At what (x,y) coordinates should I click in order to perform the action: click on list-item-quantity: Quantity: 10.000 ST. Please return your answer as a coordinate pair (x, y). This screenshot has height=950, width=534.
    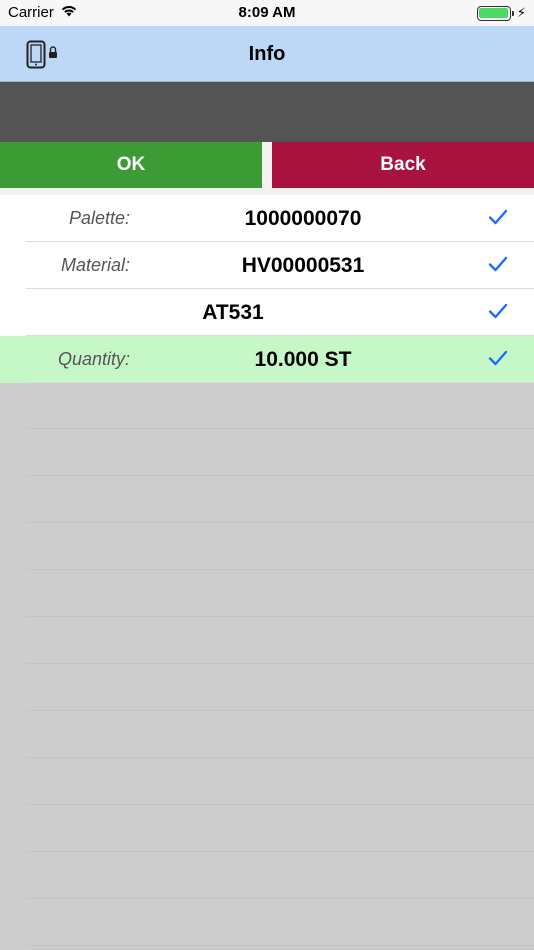
    Looking at the image, I should click on (267, 359).